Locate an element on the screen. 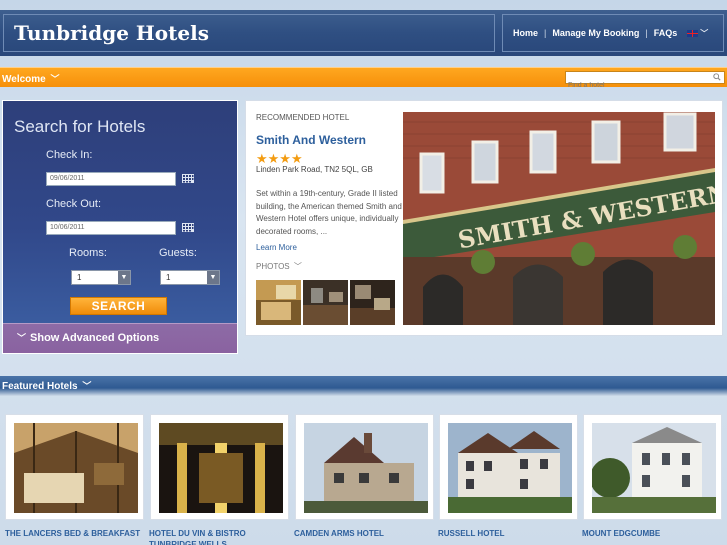  search-icon is located at coordinates (717, 77).